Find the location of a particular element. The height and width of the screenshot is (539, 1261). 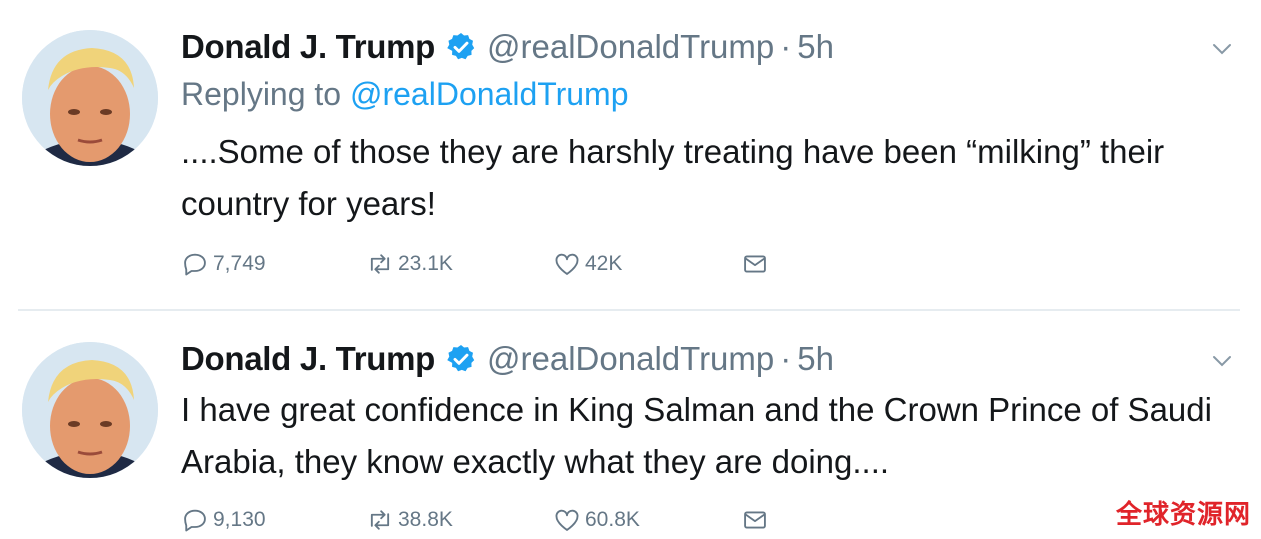

tweet-actions: 7,749 23.1K 42K is located at coordinates (475, 264).